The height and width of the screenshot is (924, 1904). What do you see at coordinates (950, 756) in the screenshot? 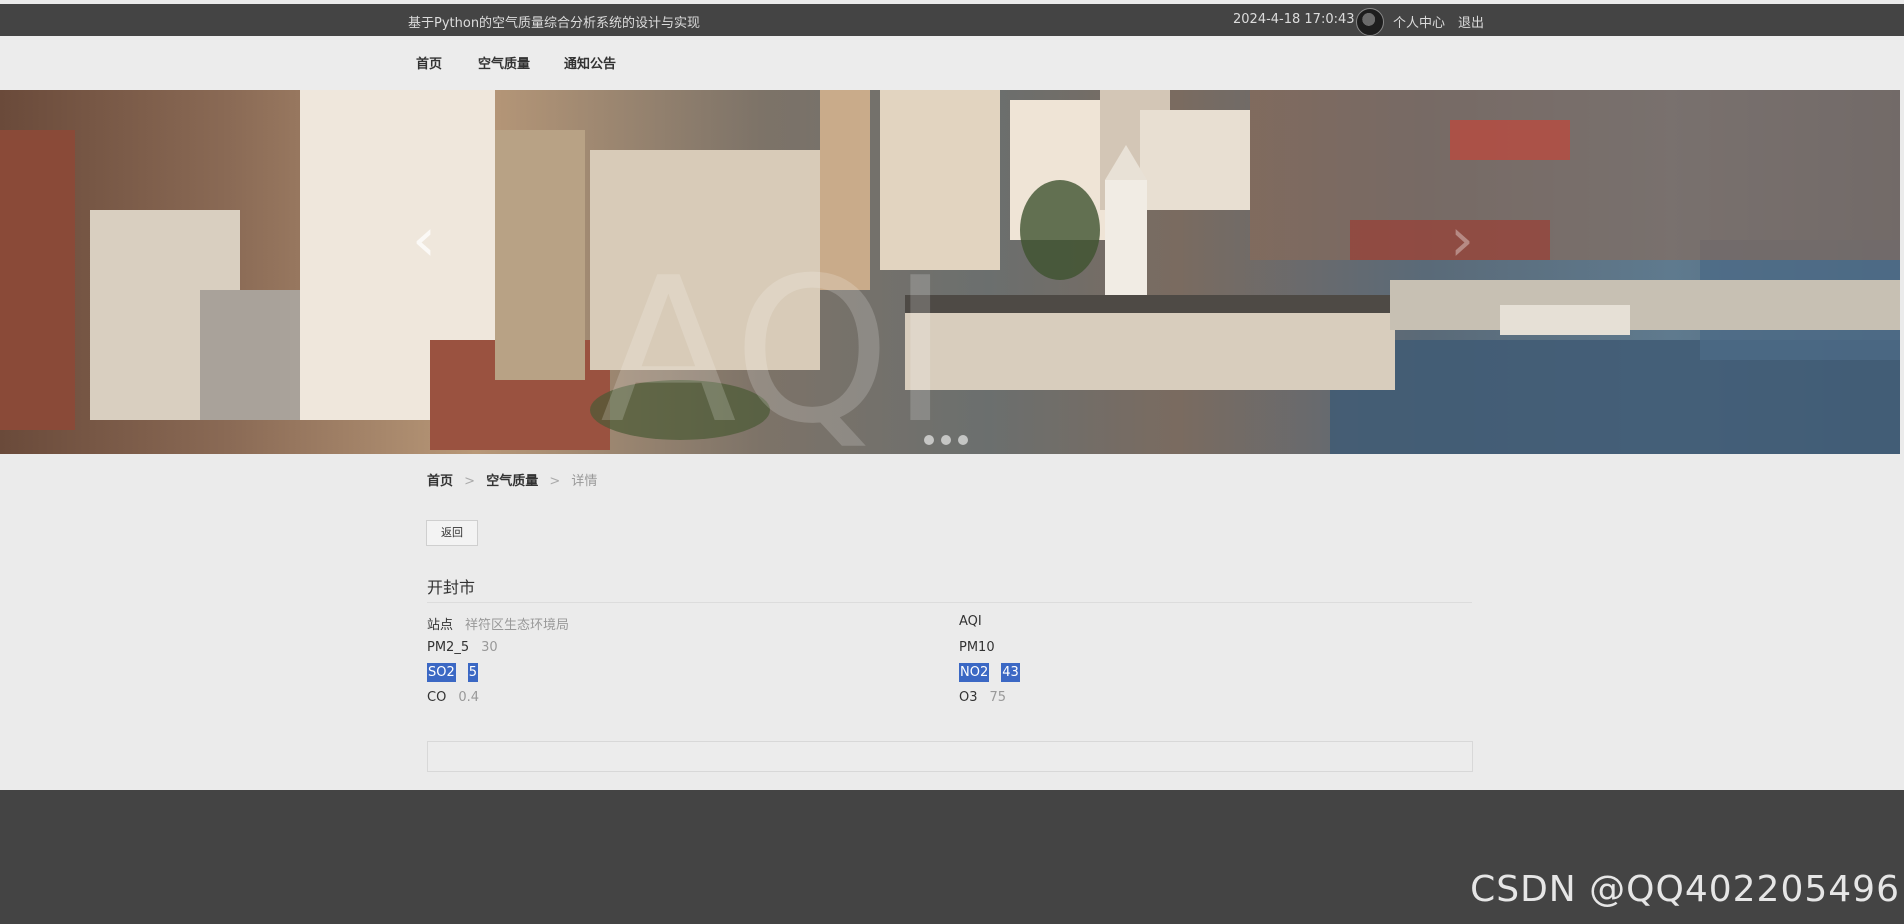
I see `detail-panel` at bounding box center [950, 756].